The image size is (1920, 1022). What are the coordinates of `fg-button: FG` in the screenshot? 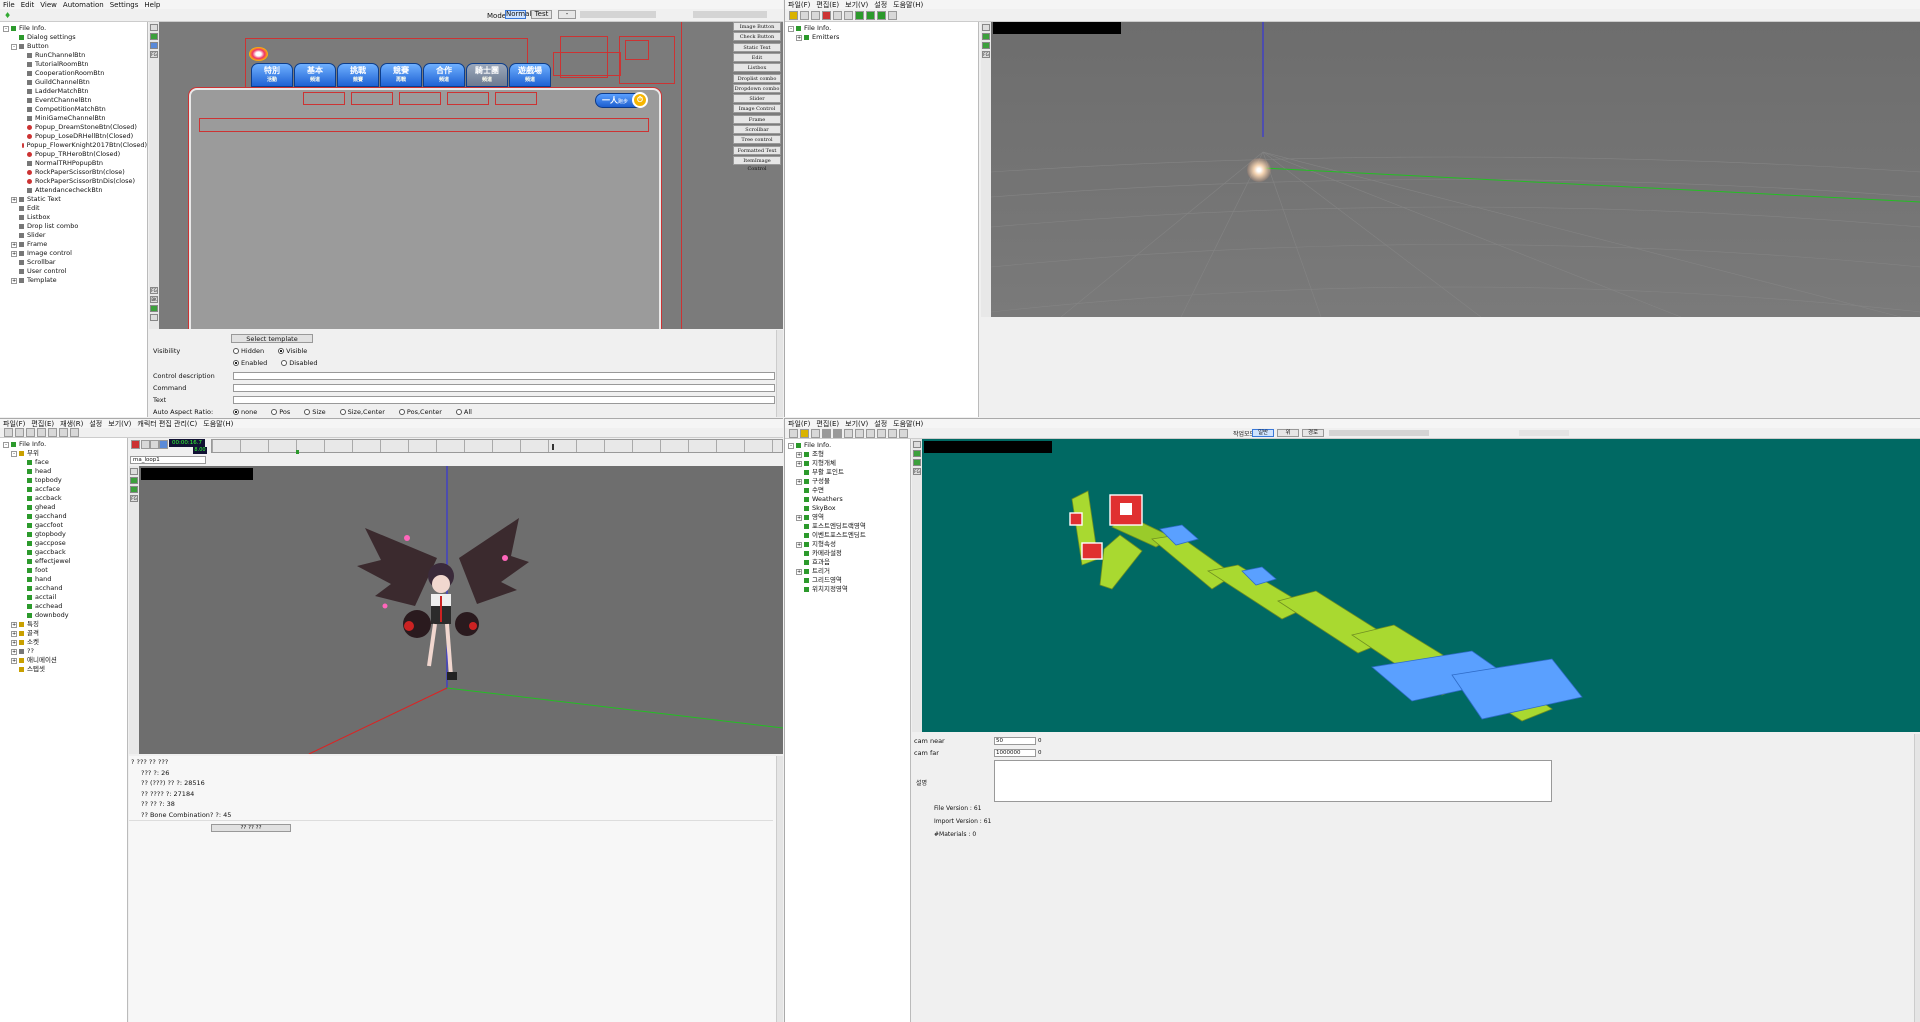 It's located at (154, 54).